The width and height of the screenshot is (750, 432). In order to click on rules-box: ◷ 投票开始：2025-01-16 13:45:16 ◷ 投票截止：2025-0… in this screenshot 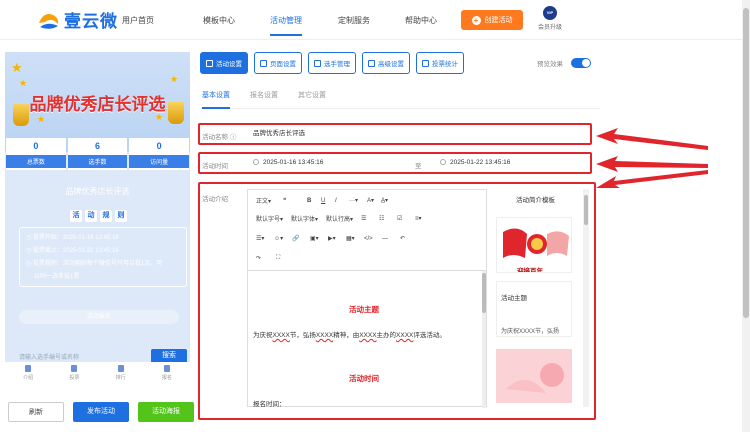, I will do `click(103, 257)`.